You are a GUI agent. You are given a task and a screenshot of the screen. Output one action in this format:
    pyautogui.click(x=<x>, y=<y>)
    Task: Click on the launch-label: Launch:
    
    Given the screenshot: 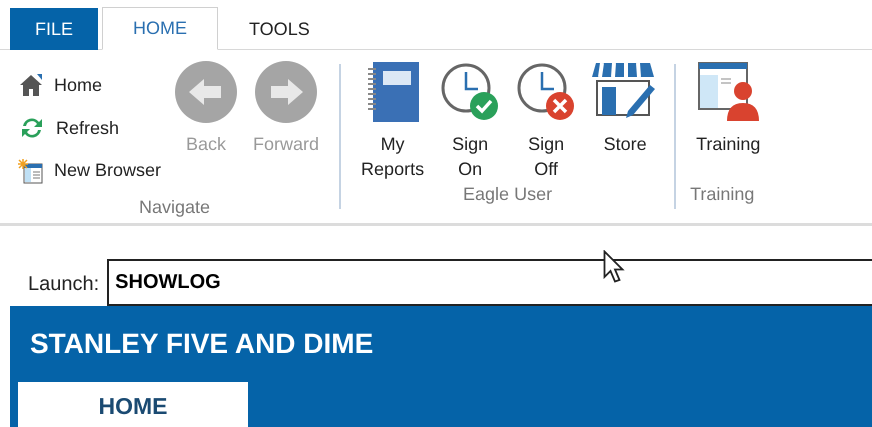 What is the action you would take?
    pyautogui.click(x=64, y=284)
    